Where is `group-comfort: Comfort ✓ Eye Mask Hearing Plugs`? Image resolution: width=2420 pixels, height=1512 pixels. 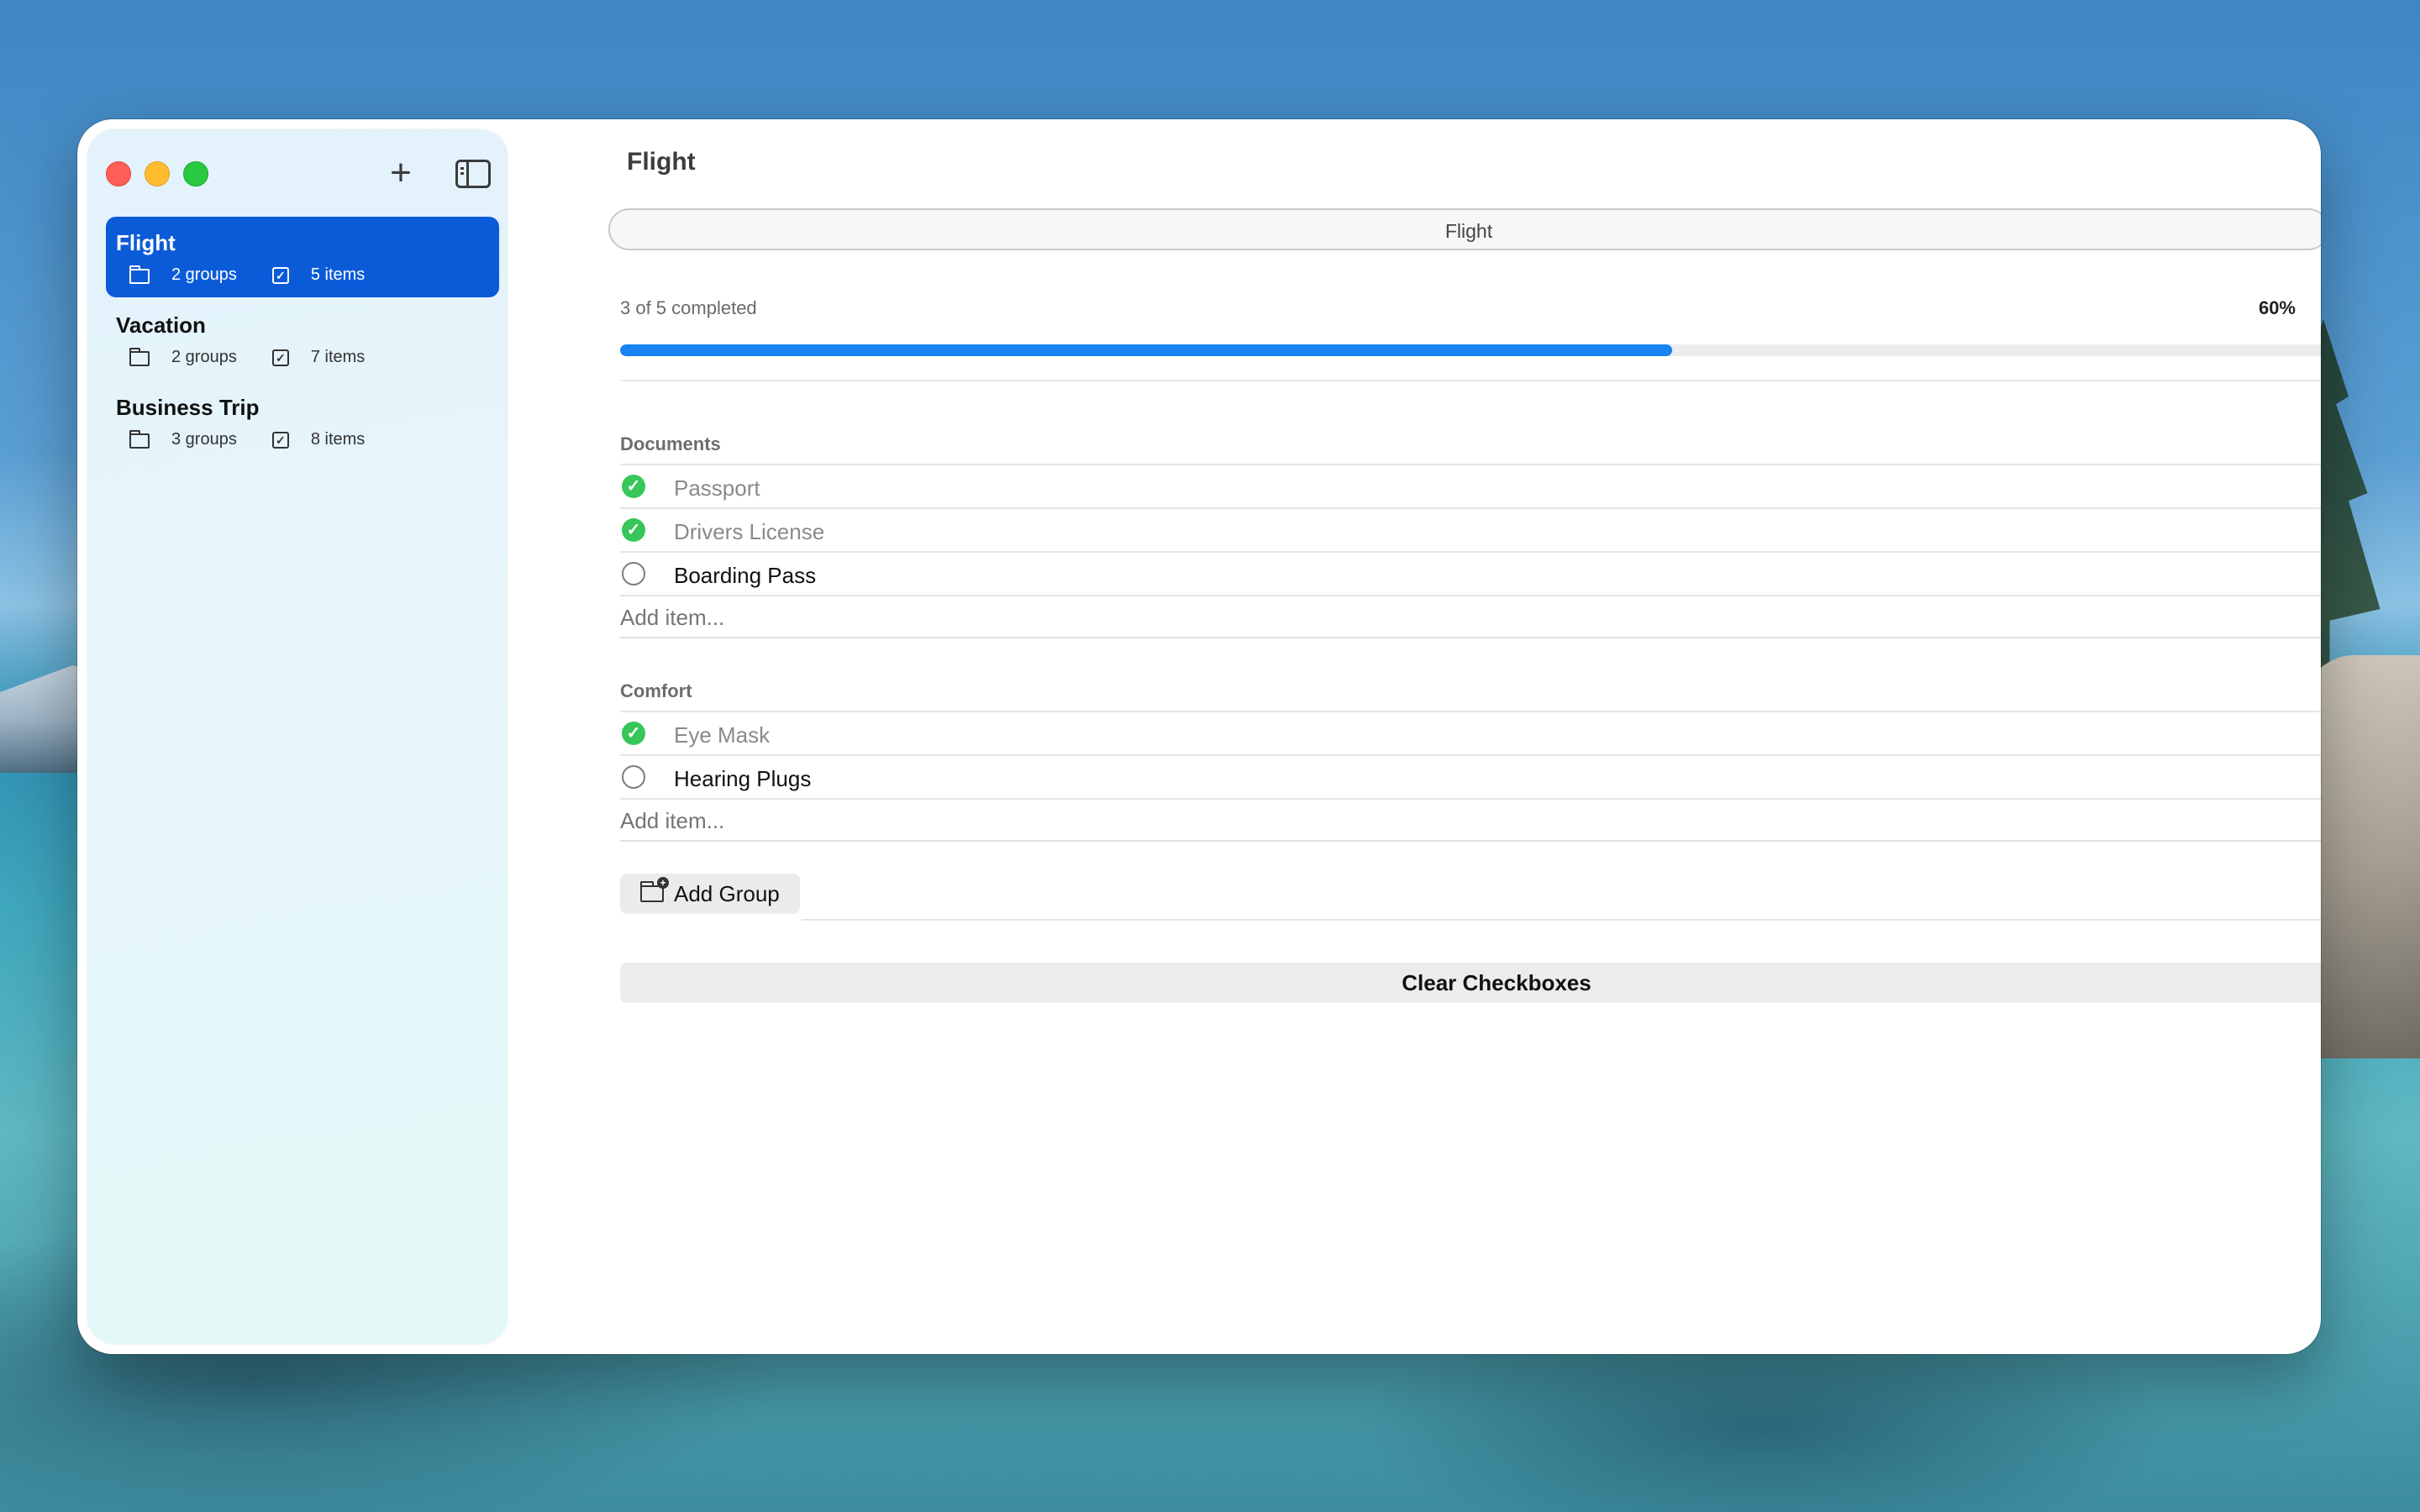 group-comfort: Comfort ✓ Eye Mask Hearing Plugs is located at coordinates (1470, 755).